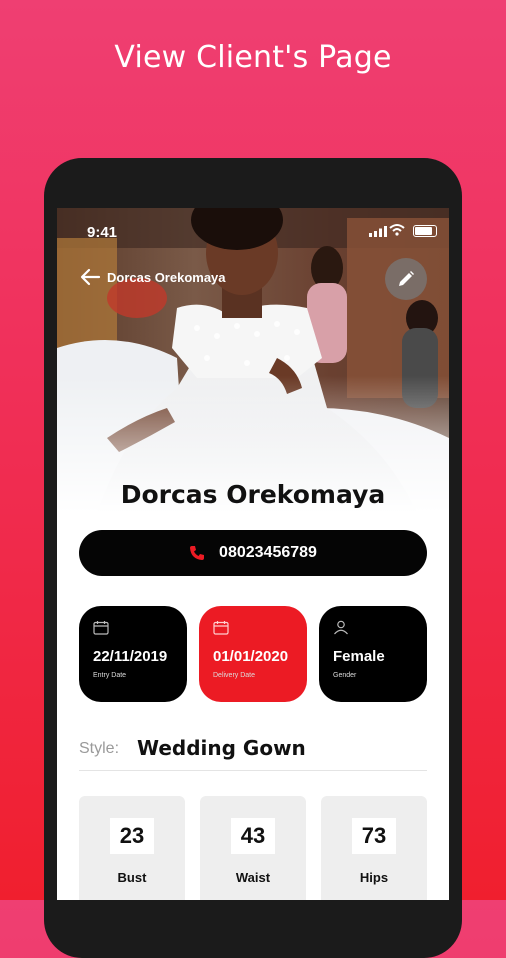 This screenshot has width=506, height=958. I want to click on battery-icon, so click(425, 231).